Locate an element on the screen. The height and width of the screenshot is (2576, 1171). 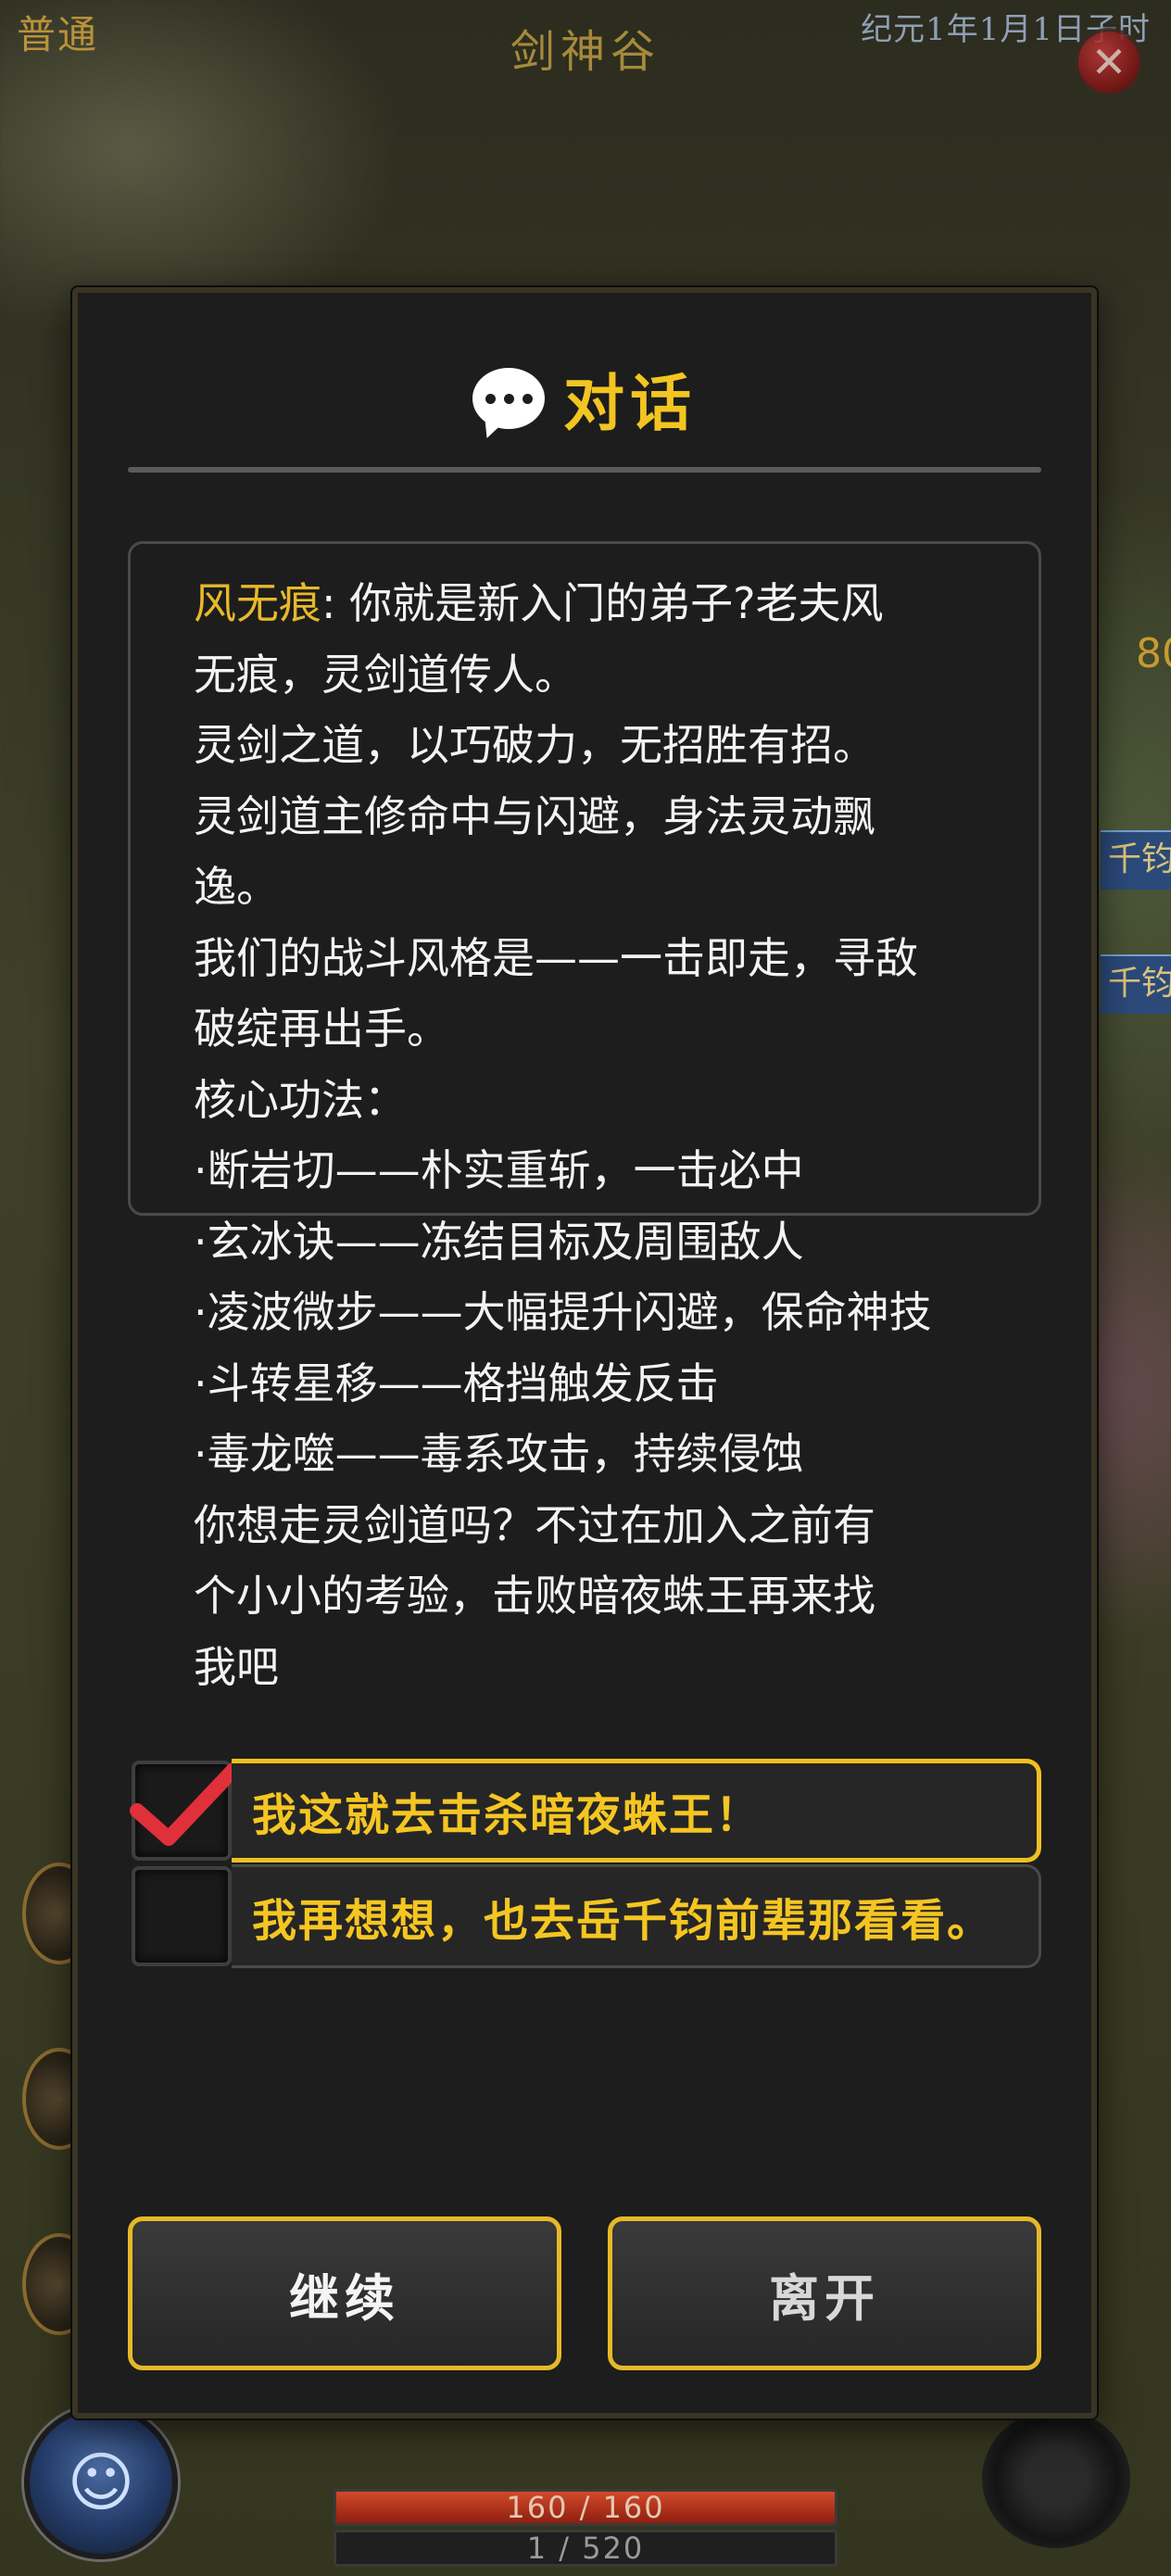
close-icon: ✕ is located at coordinates (1109, 62).